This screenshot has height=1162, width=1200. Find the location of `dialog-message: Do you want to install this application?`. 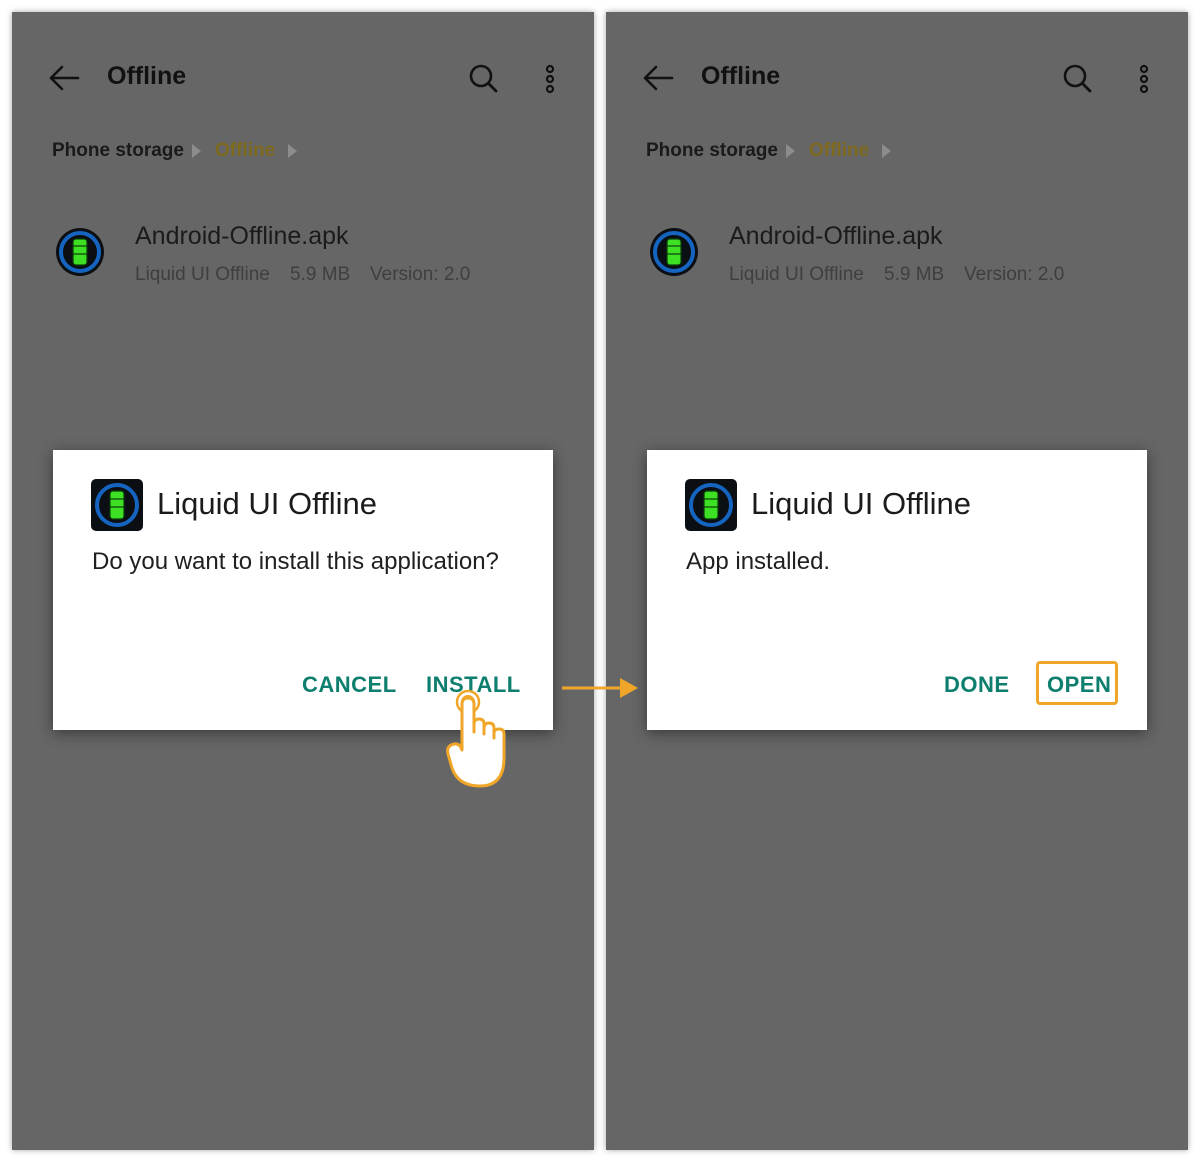

dialog-message: Do you want to install this application? is located at coordinates (295, 561).